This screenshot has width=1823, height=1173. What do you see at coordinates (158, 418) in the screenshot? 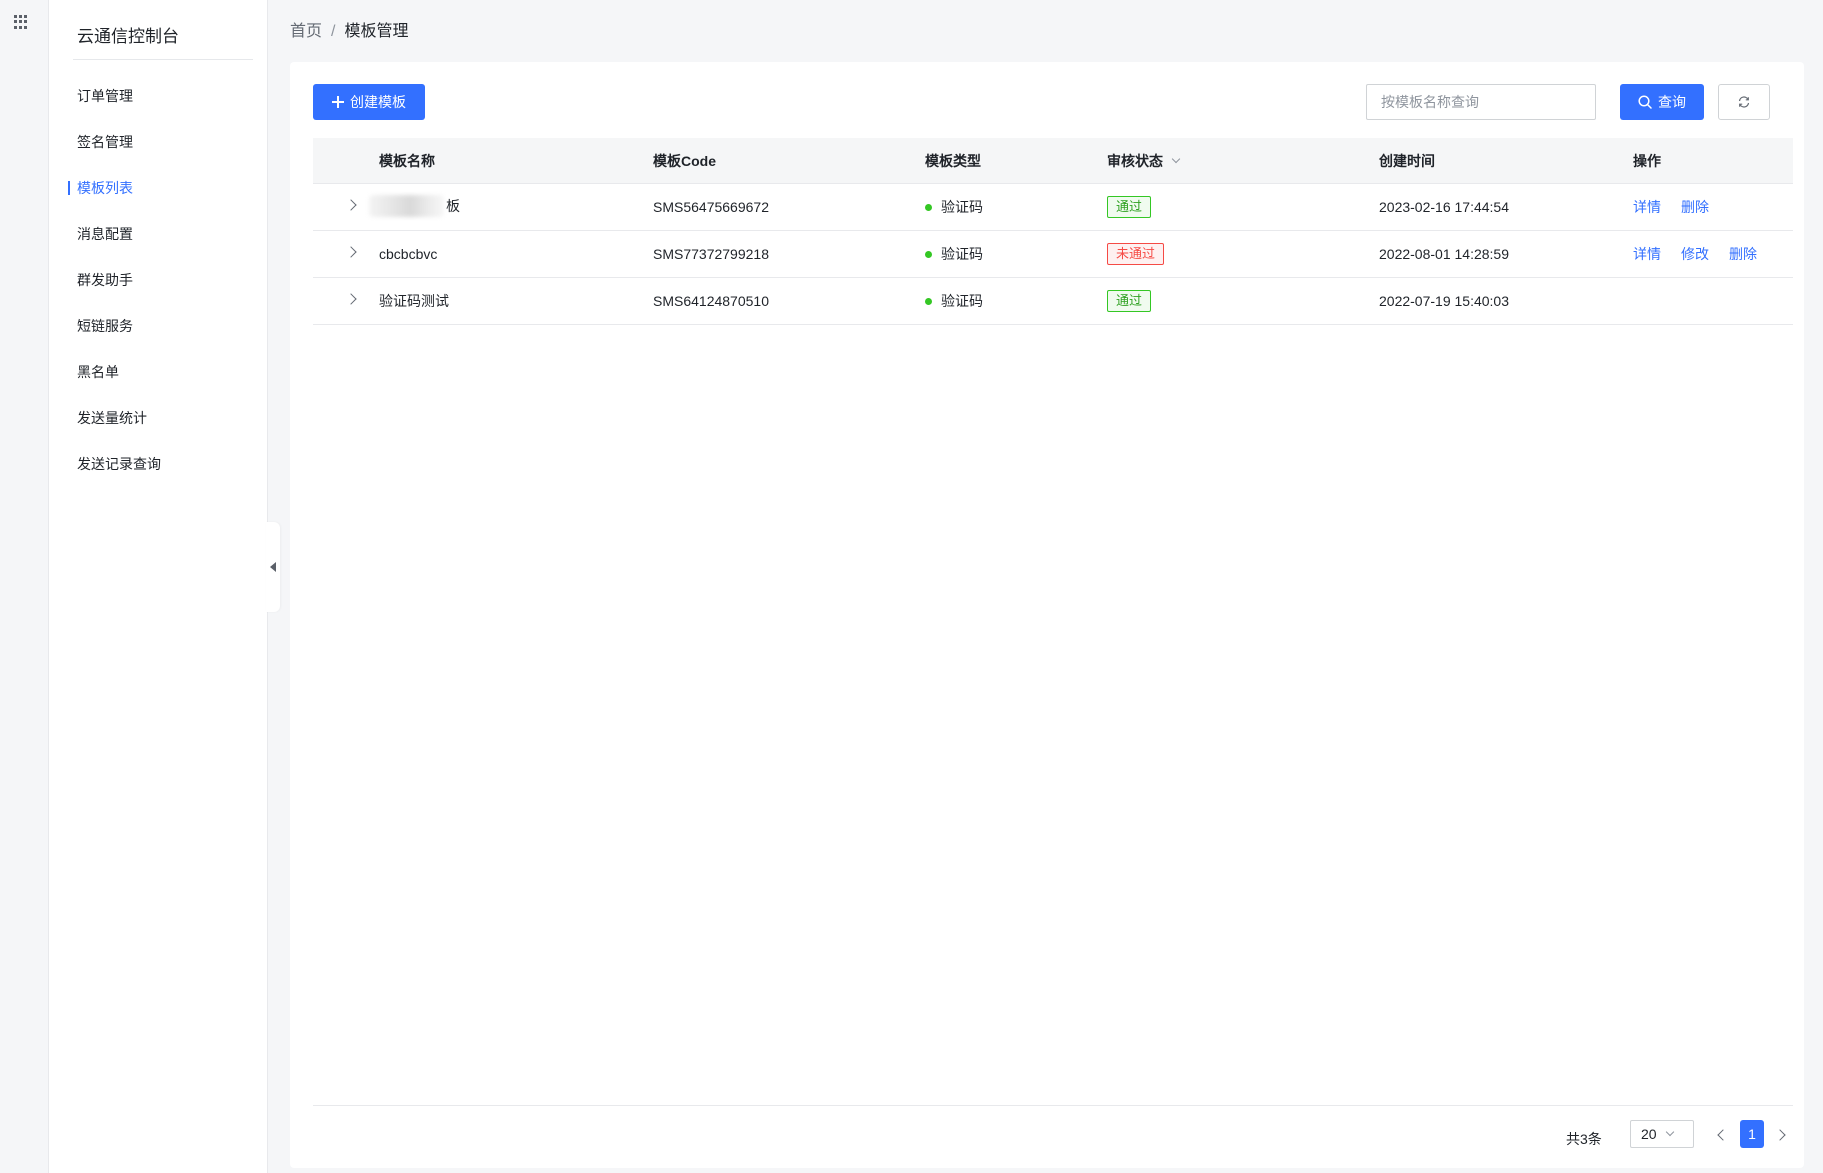
I see `sidebar-item-send-stats: 发送量统计` at bounding box center [158, 418].